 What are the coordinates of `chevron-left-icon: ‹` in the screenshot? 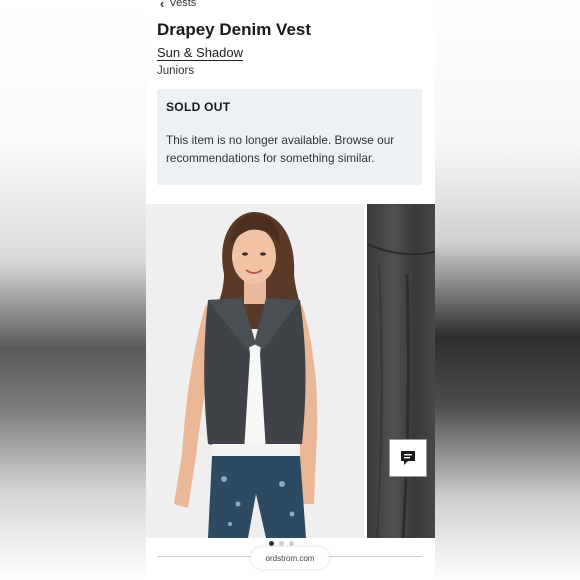 It's located at (162, 5).